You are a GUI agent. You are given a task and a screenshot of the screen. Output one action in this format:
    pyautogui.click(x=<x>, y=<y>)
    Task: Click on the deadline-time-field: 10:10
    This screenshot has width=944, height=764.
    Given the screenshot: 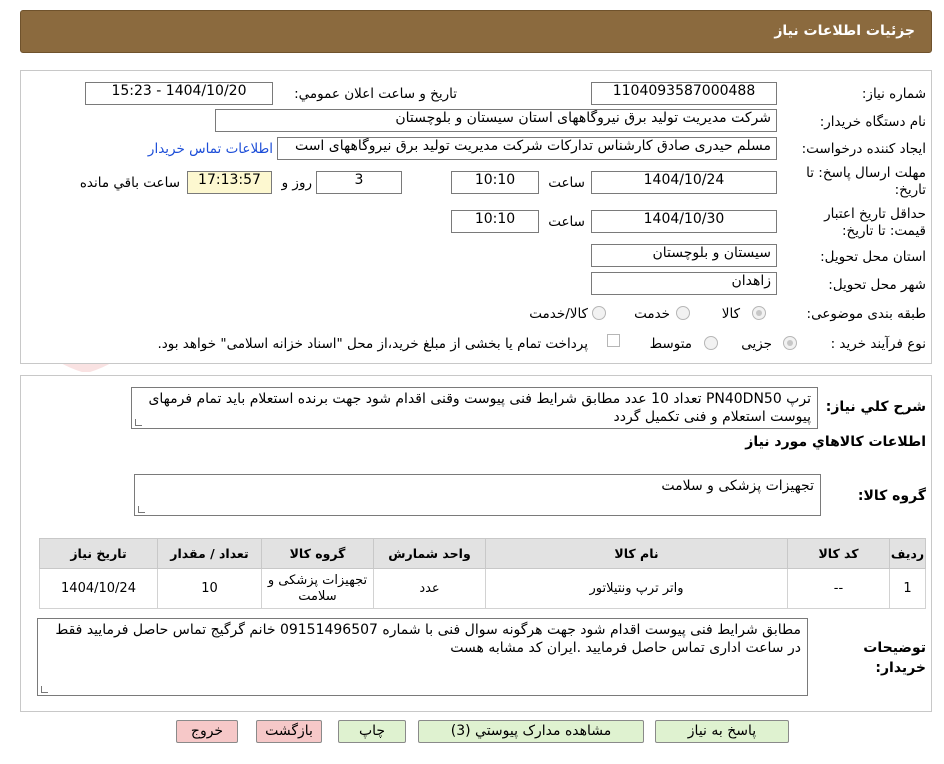 What is the action you would take?
    pyautogui.click(x=495, y=182)
    